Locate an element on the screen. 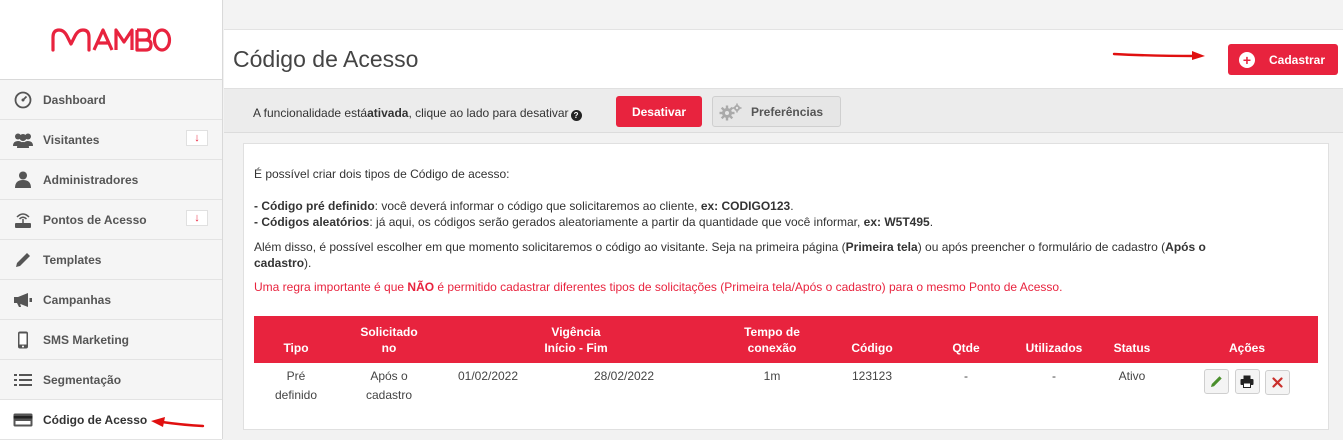 Image resolution: width=1343 pixels, height=440 pixels. sidebar-item-label: Pontos de Acesso is located at coordinates (95, 219).